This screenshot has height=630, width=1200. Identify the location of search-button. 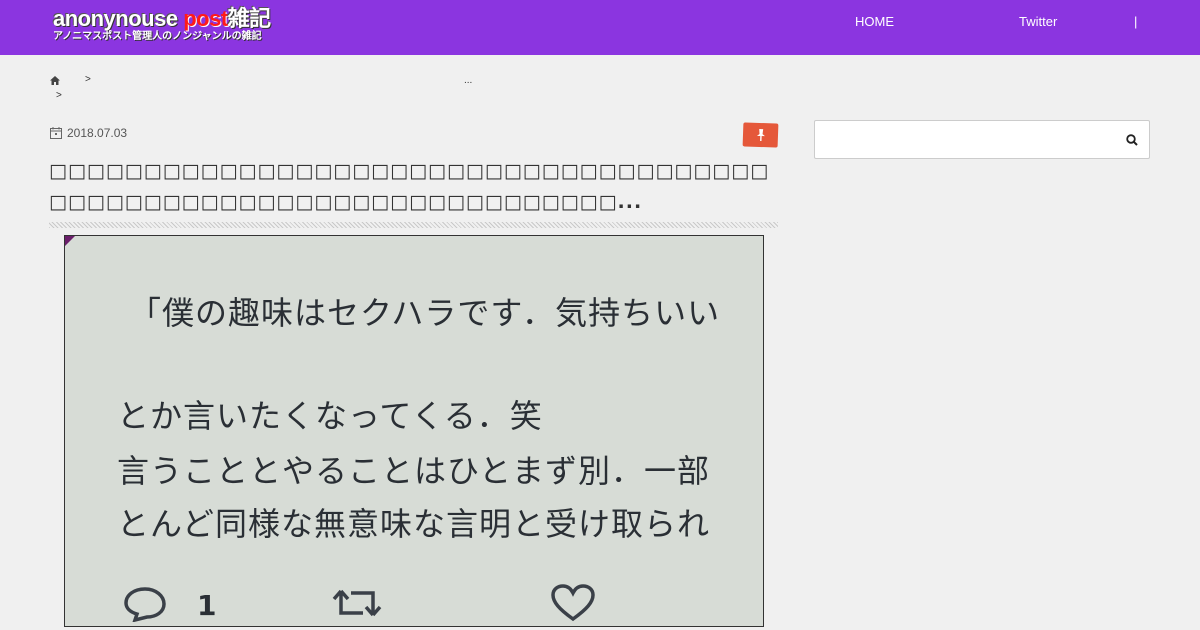
(1132, 140).